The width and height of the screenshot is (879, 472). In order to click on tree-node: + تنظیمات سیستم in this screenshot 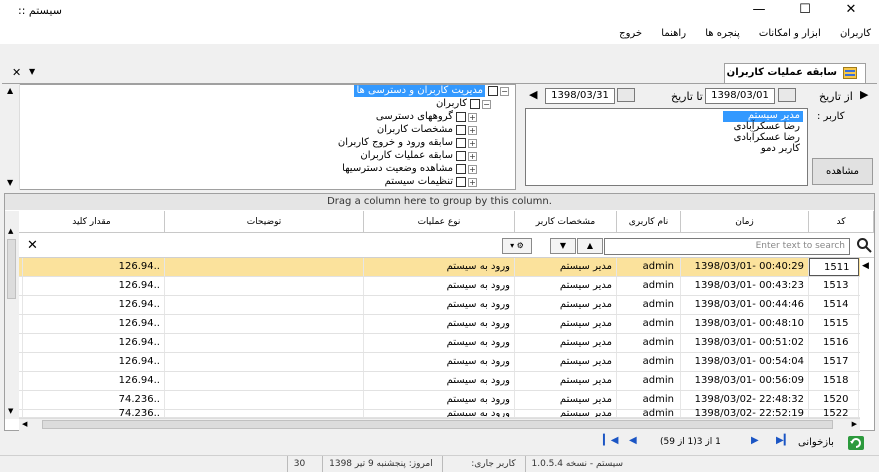, I will do `click(431, 182)`.